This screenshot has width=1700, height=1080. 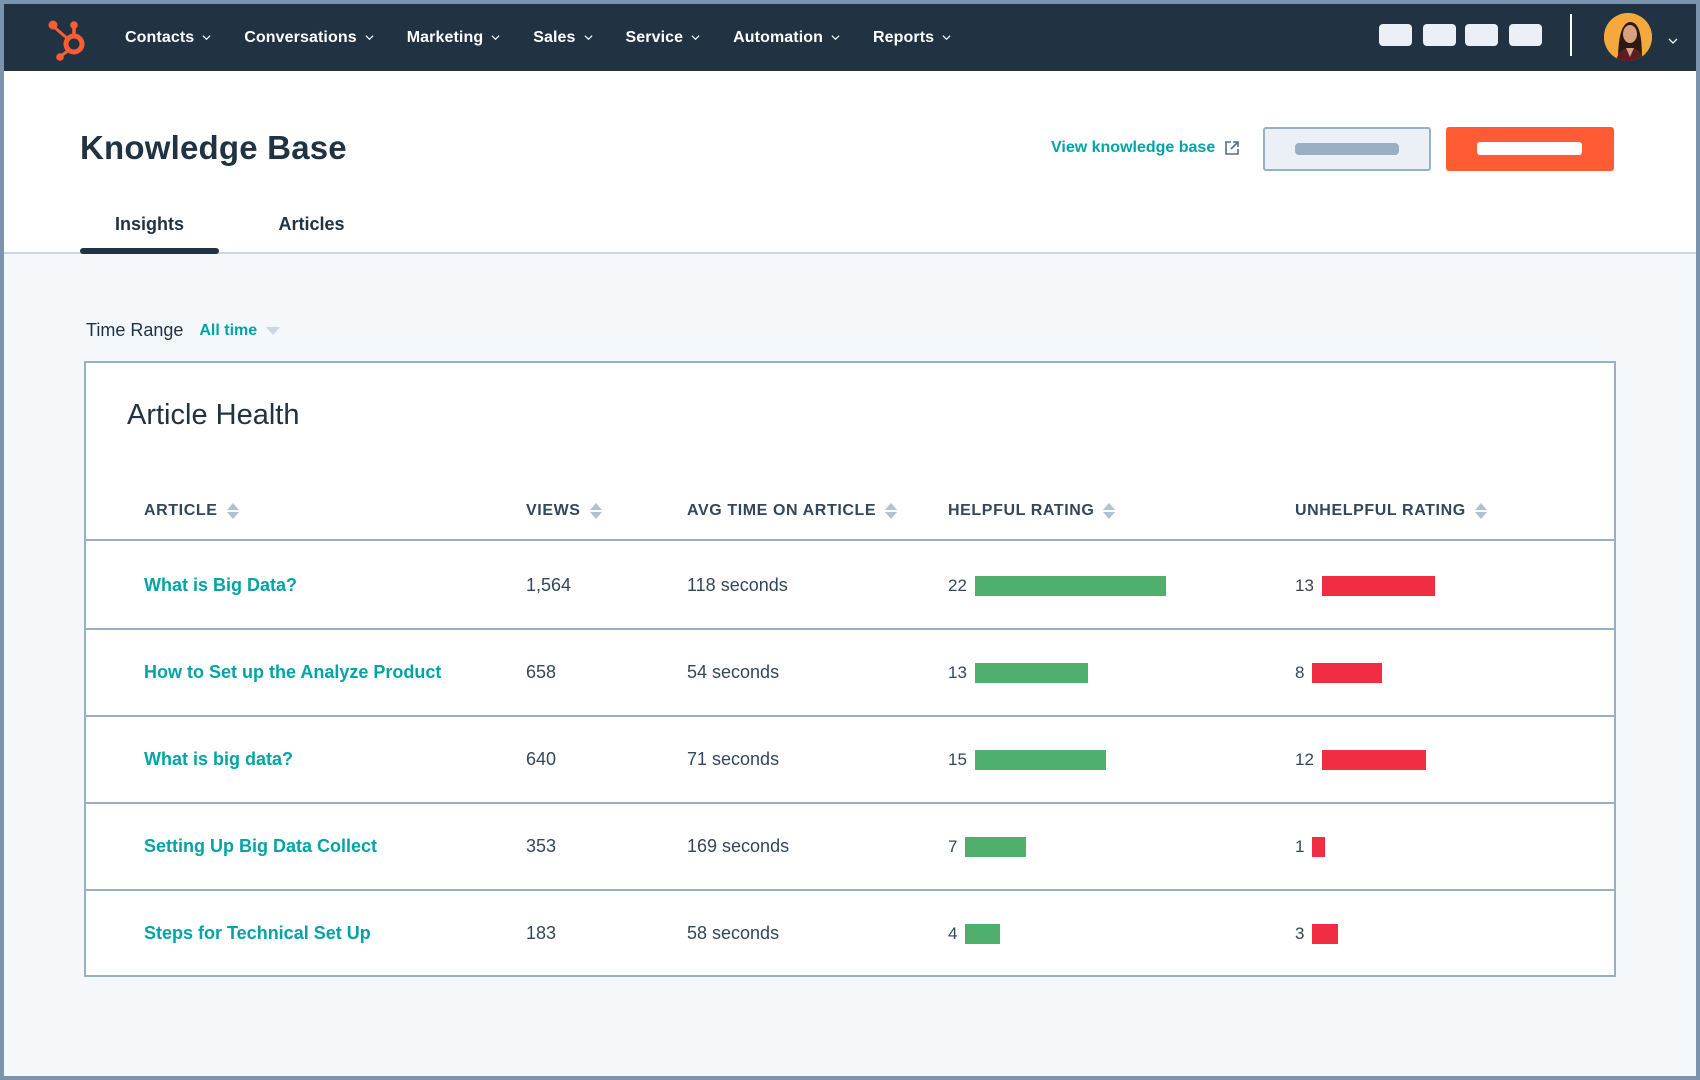 What do you see at coordinates (1673, 41) in the screenshot?
I see `account-chevron-down-icon` at bounding box center [1673, 41].